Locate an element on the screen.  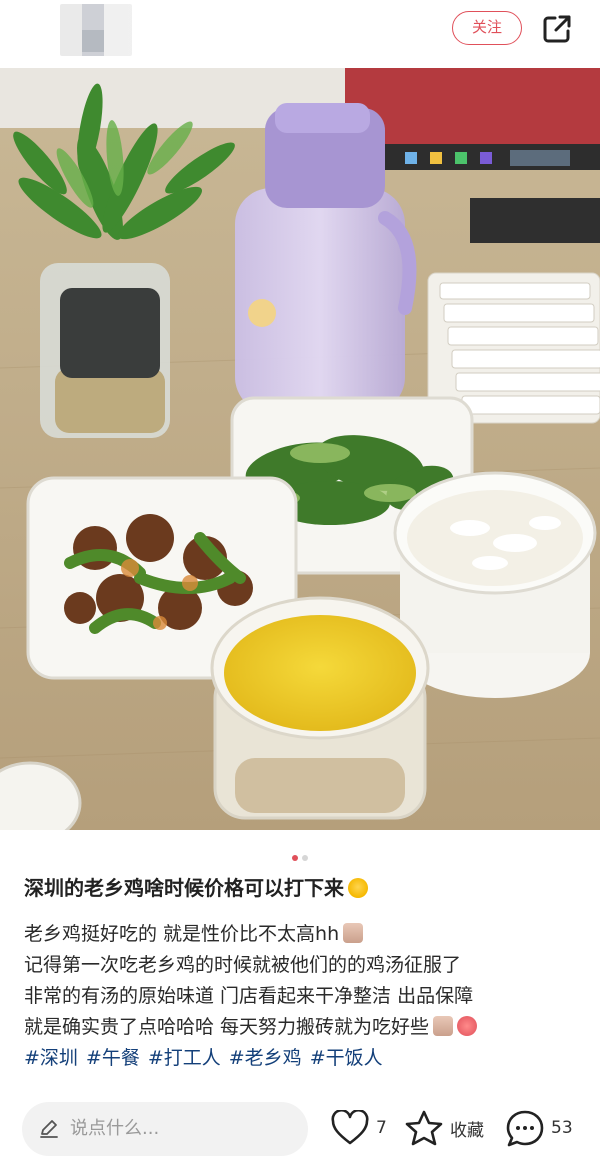
share-icon is located at coordinates (557, 29).